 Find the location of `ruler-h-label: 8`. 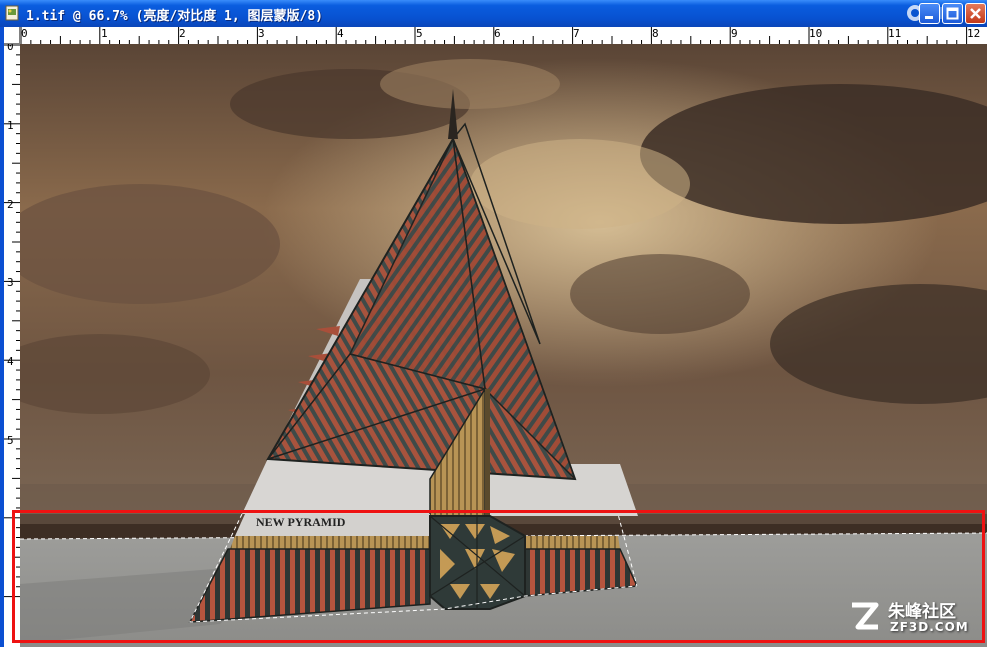

ruler-h-label: 8 is located at coordinates (655, 33).